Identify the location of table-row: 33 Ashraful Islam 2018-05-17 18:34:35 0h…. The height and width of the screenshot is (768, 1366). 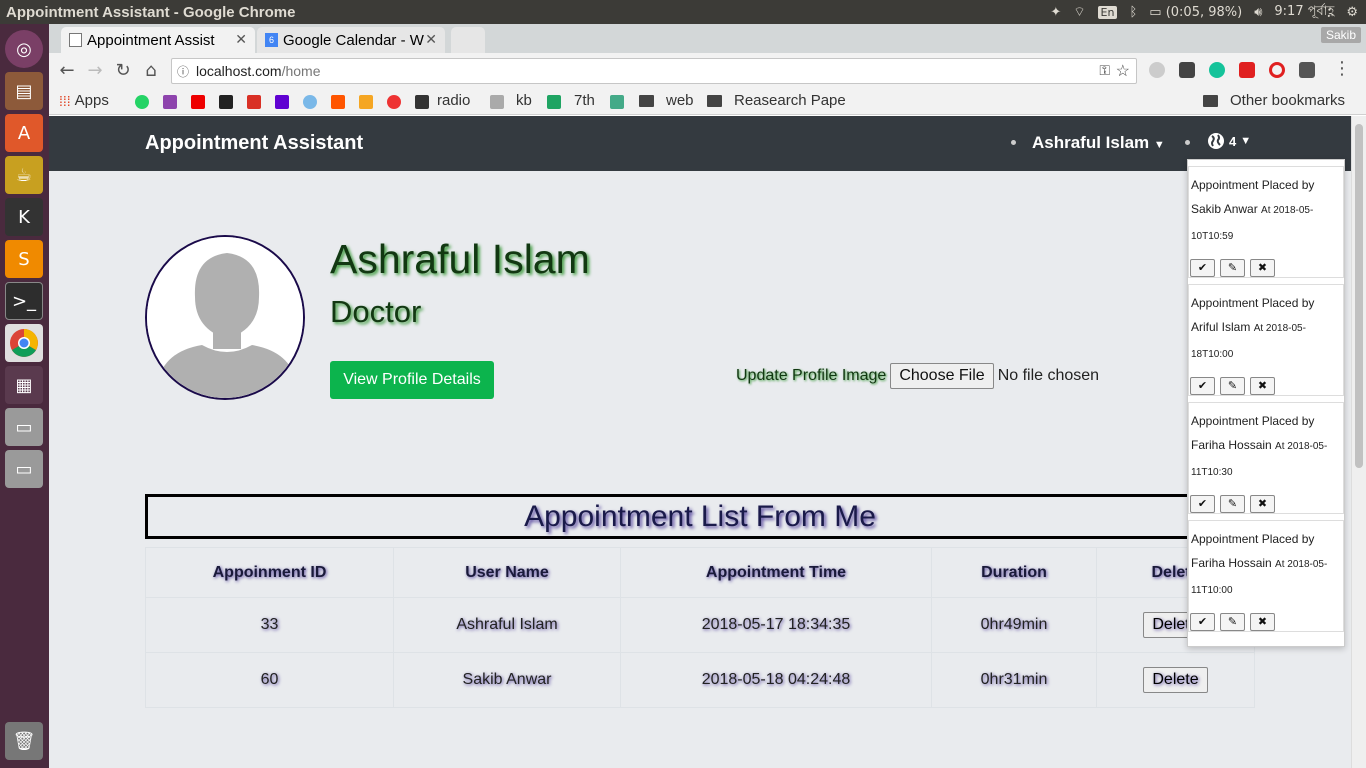
(700, 625).